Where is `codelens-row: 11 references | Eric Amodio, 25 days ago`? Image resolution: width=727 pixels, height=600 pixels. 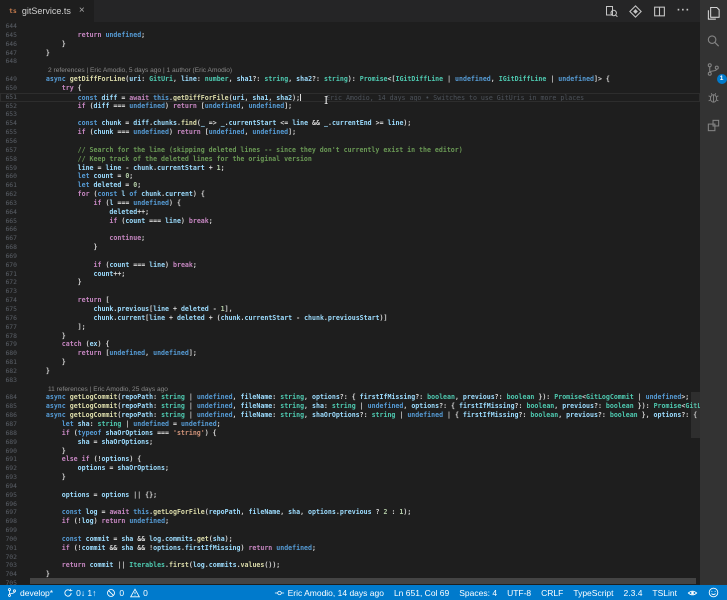
codelens-row: 11 references | Eric Amodio, 25 days ago is located at coordinates (350, 389).